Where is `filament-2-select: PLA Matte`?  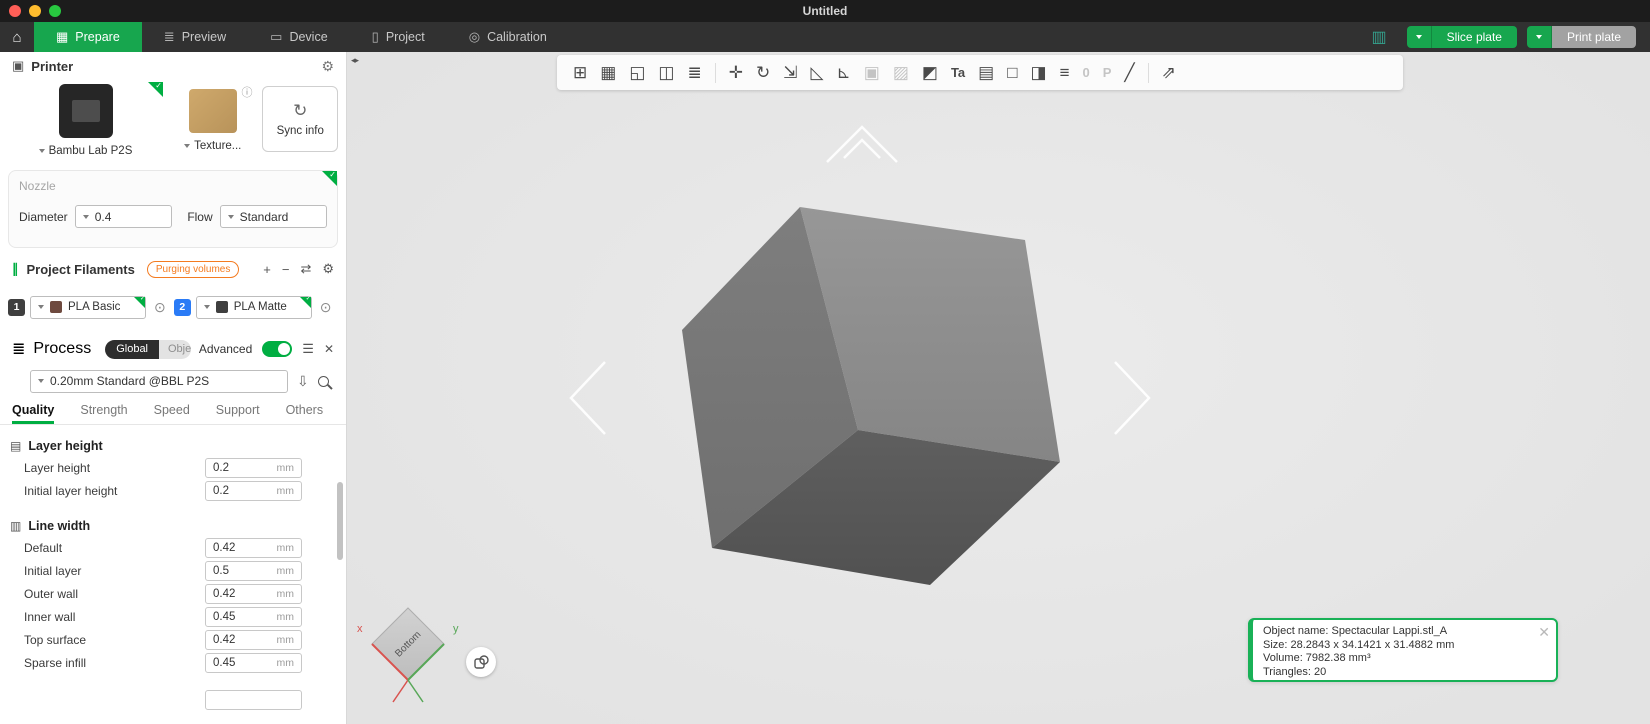
filament-2-select: PLA Matte is located at coordinates (253, 307).